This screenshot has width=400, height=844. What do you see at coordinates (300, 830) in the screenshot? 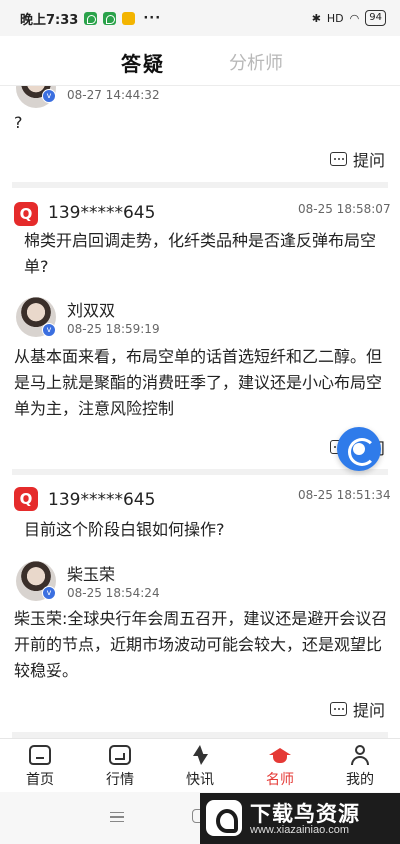
I see `watermark-url: www.xiazainiao.com` at bounding box center [300, 830].